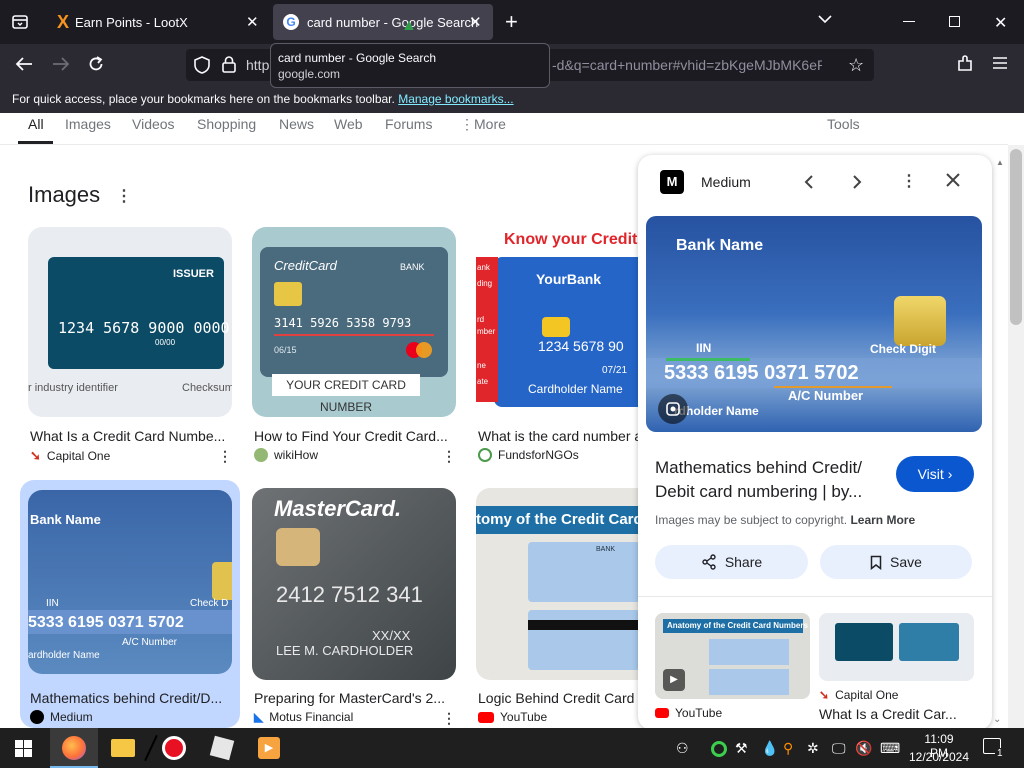  Describe the element at coordinates (512, 717) in the screenshot. I see `result-source: YouTube` at that location.